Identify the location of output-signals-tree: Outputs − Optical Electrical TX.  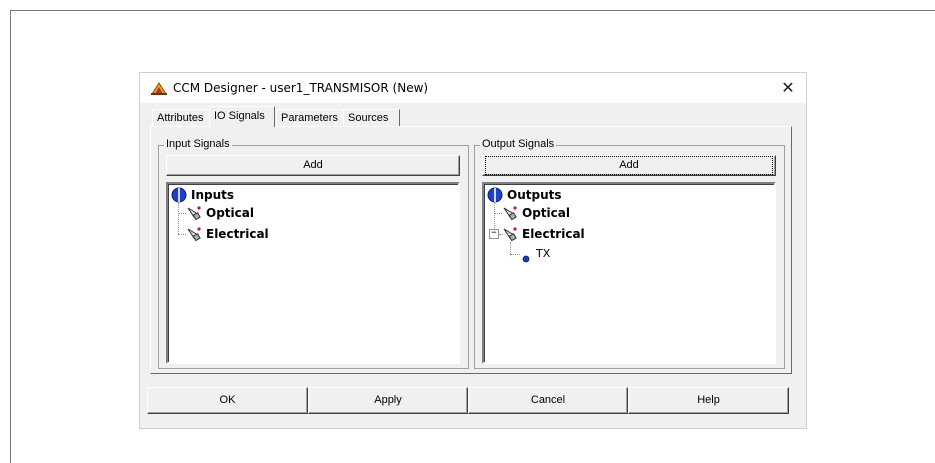
(629, 273).